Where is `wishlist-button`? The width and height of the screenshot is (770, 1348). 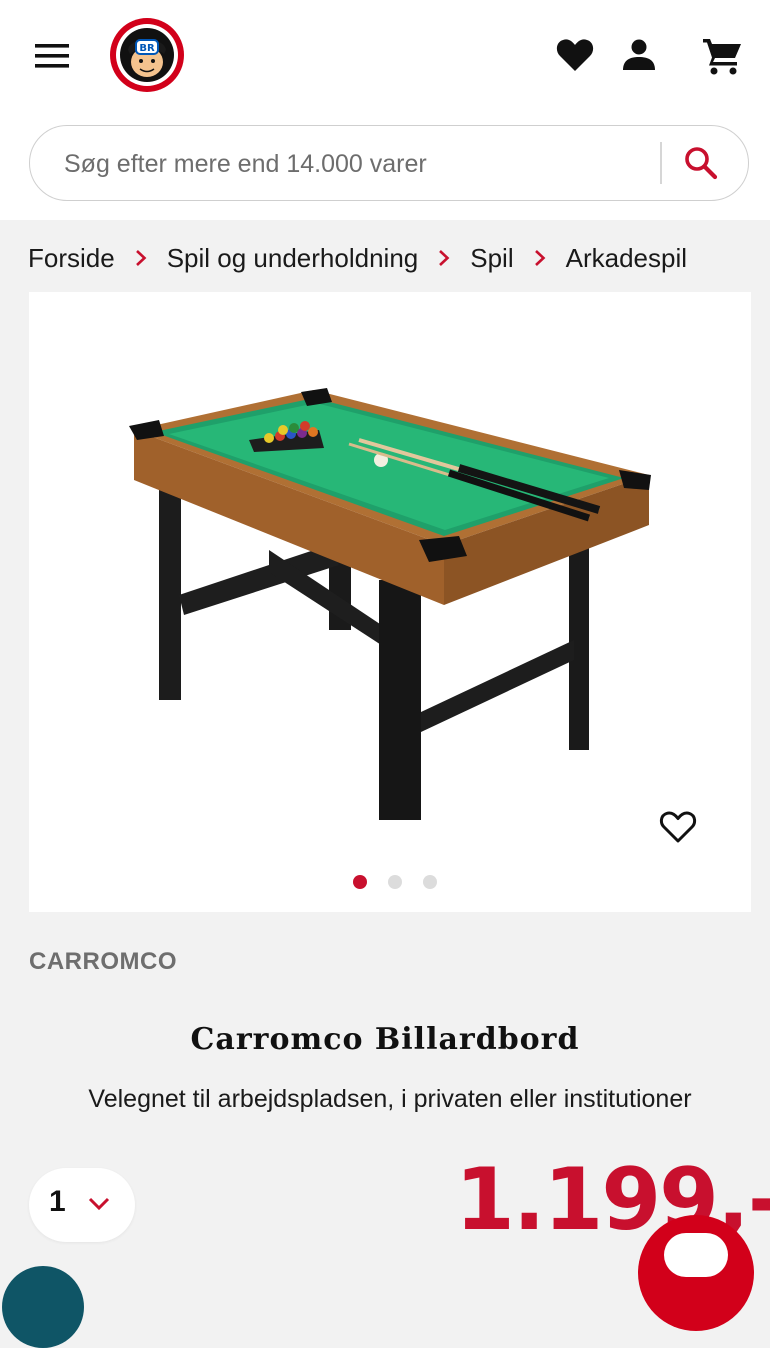
wishlist-button is located at coordinates (575, 55).